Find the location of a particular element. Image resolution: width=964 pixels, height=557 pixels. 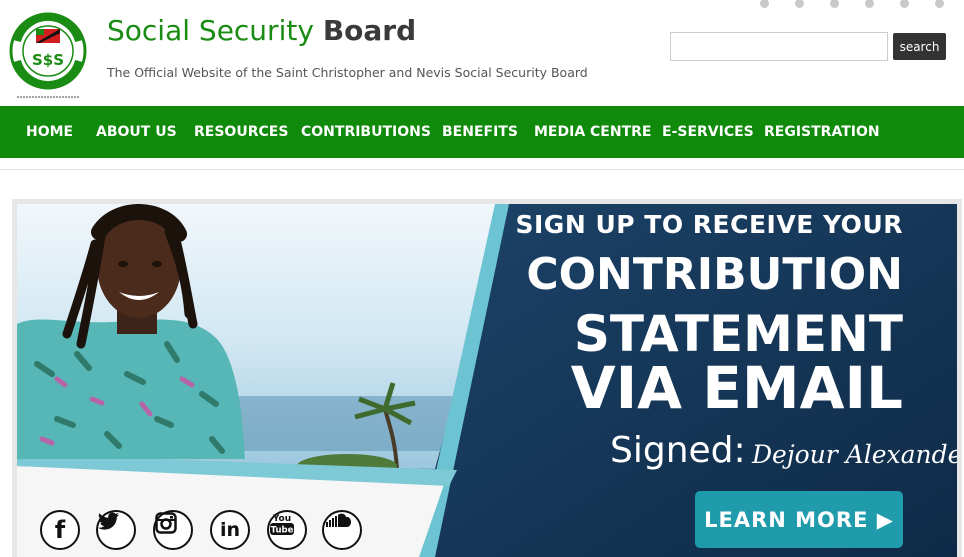

linkedin-icon: in is located at coordinates (230, 530).